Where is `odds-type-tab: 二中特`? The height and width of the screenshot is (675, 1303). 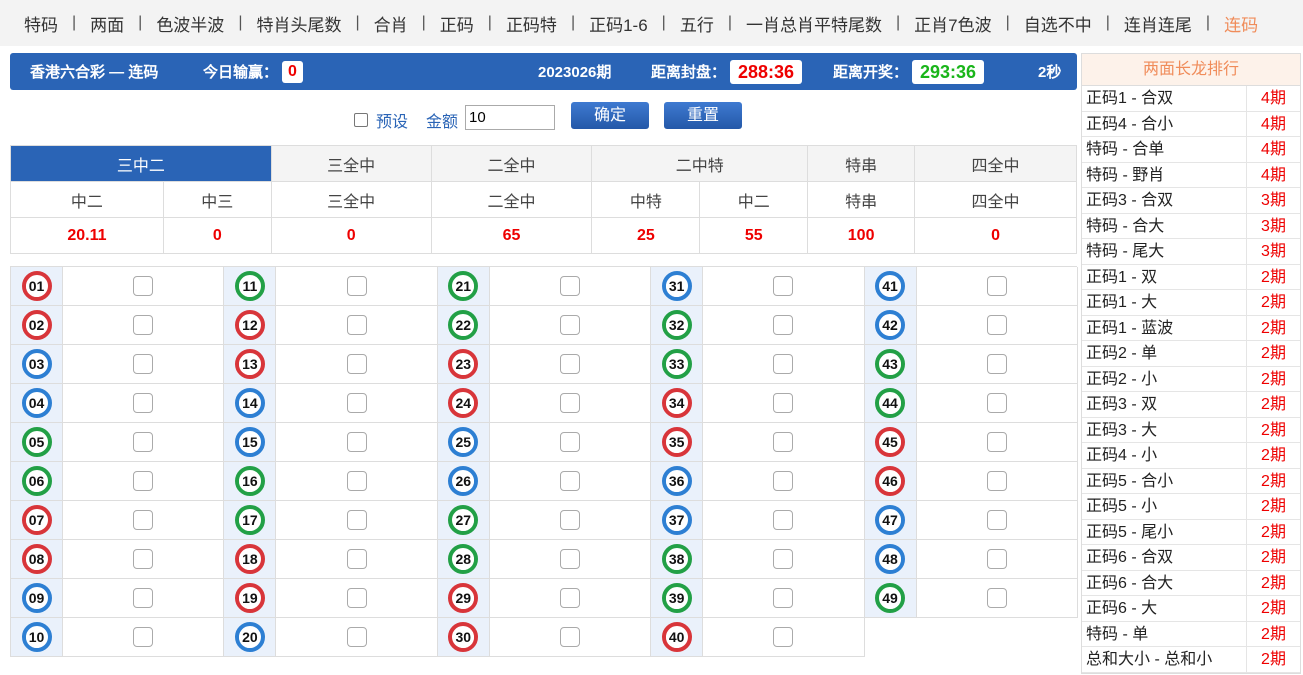
odds-type-tab: 二中特 is located at coordinates (700, 163).